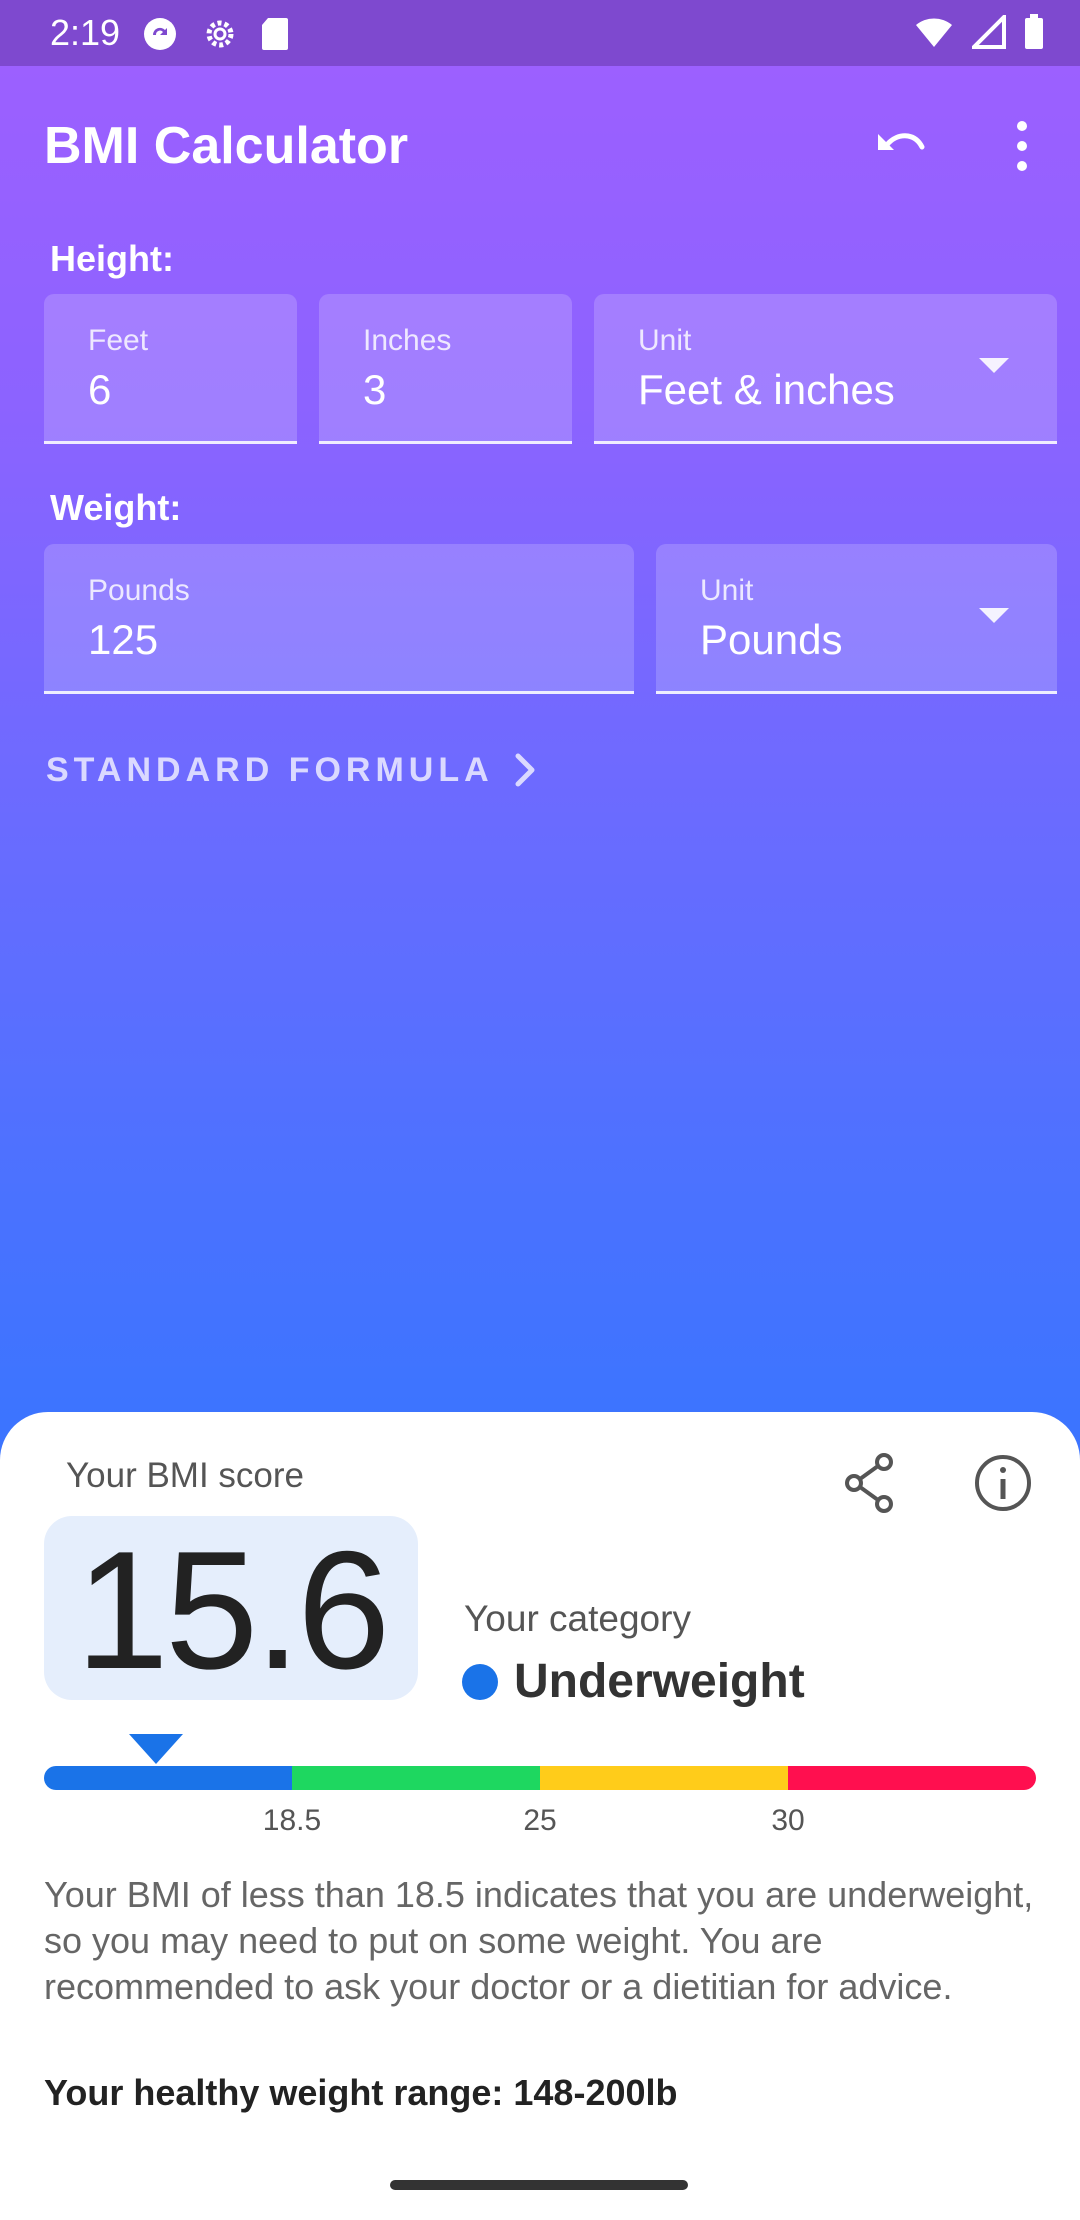 The width and height of the screenshot is (1080, 2220). Describe the element at coordinates (185, 1475) in the screenshot. I see `score-label: Your BMI score` at that location.